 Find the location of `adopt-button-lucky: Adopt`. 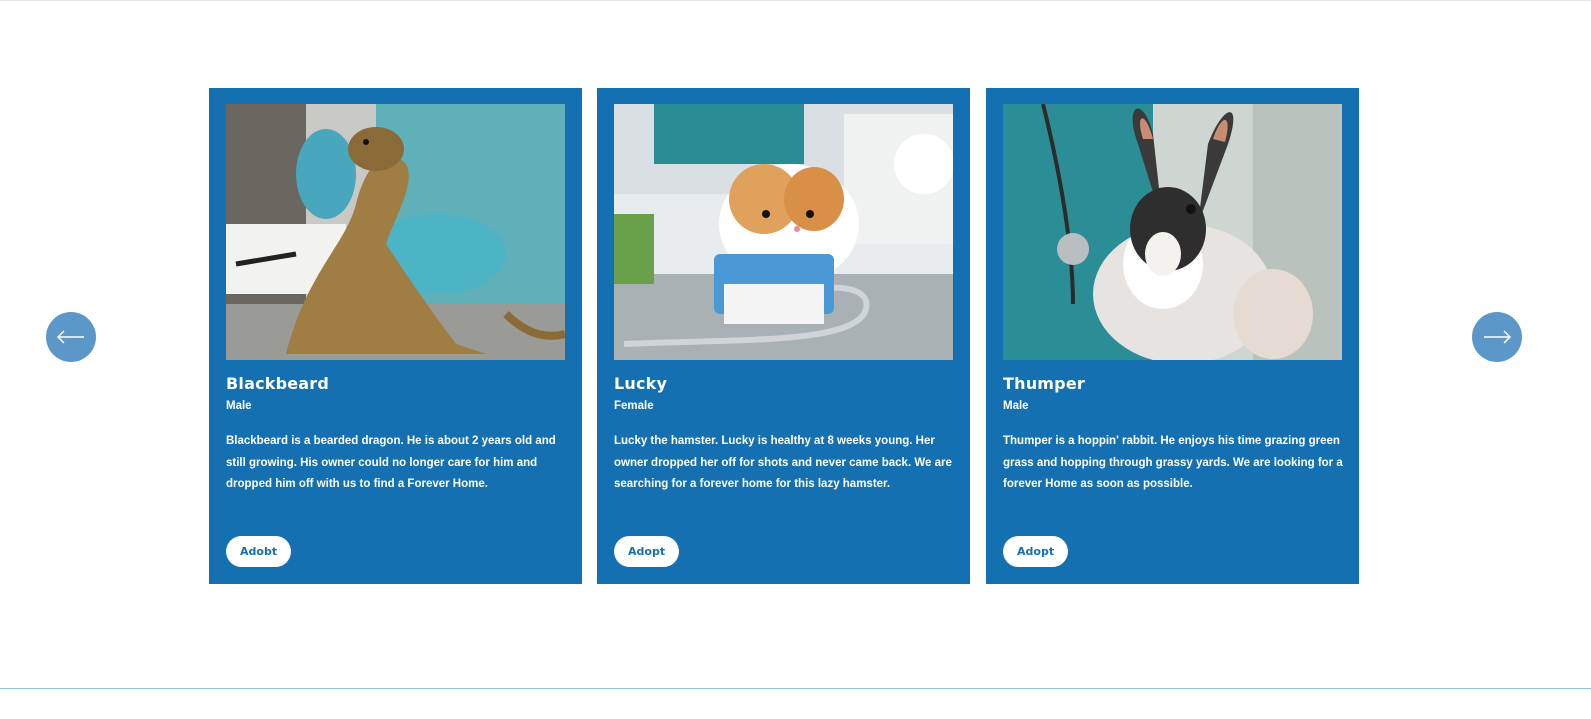

adopt-button-lucky: Adopt is located at coordinates (647, 551).